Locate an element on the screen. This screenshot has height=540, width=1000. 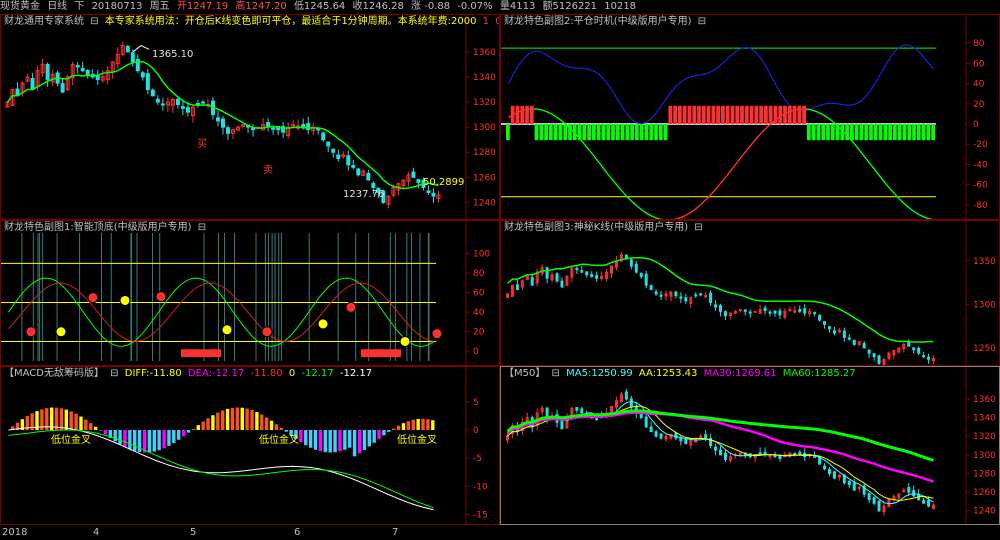
sub2-title-text: 财龙特色副图2:平仓时机(中级版用户专用) is located at coordinates (598, 21).